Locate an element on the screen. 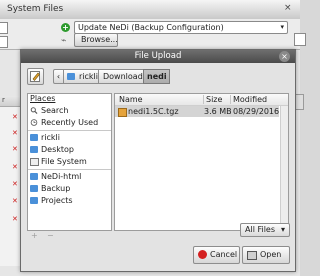 This screenshot has width=320, height=276. remove-bookmark-button: − is located at coordinates (50, 235).